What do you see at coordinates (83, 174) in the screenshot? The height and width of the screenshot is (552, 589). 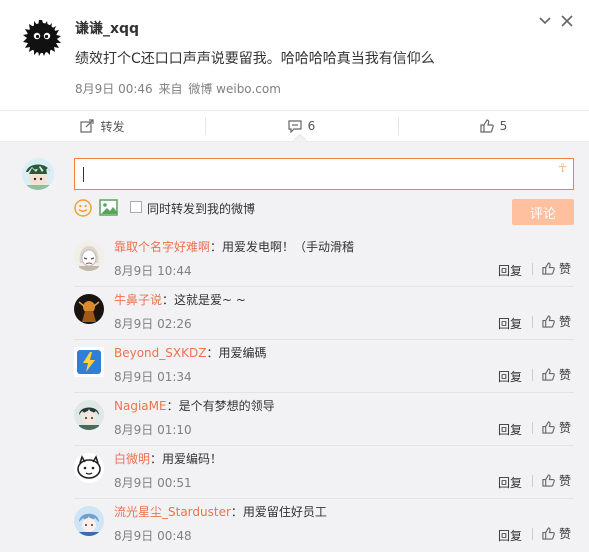 I see `text-caret` at bounding box center [83, 174].